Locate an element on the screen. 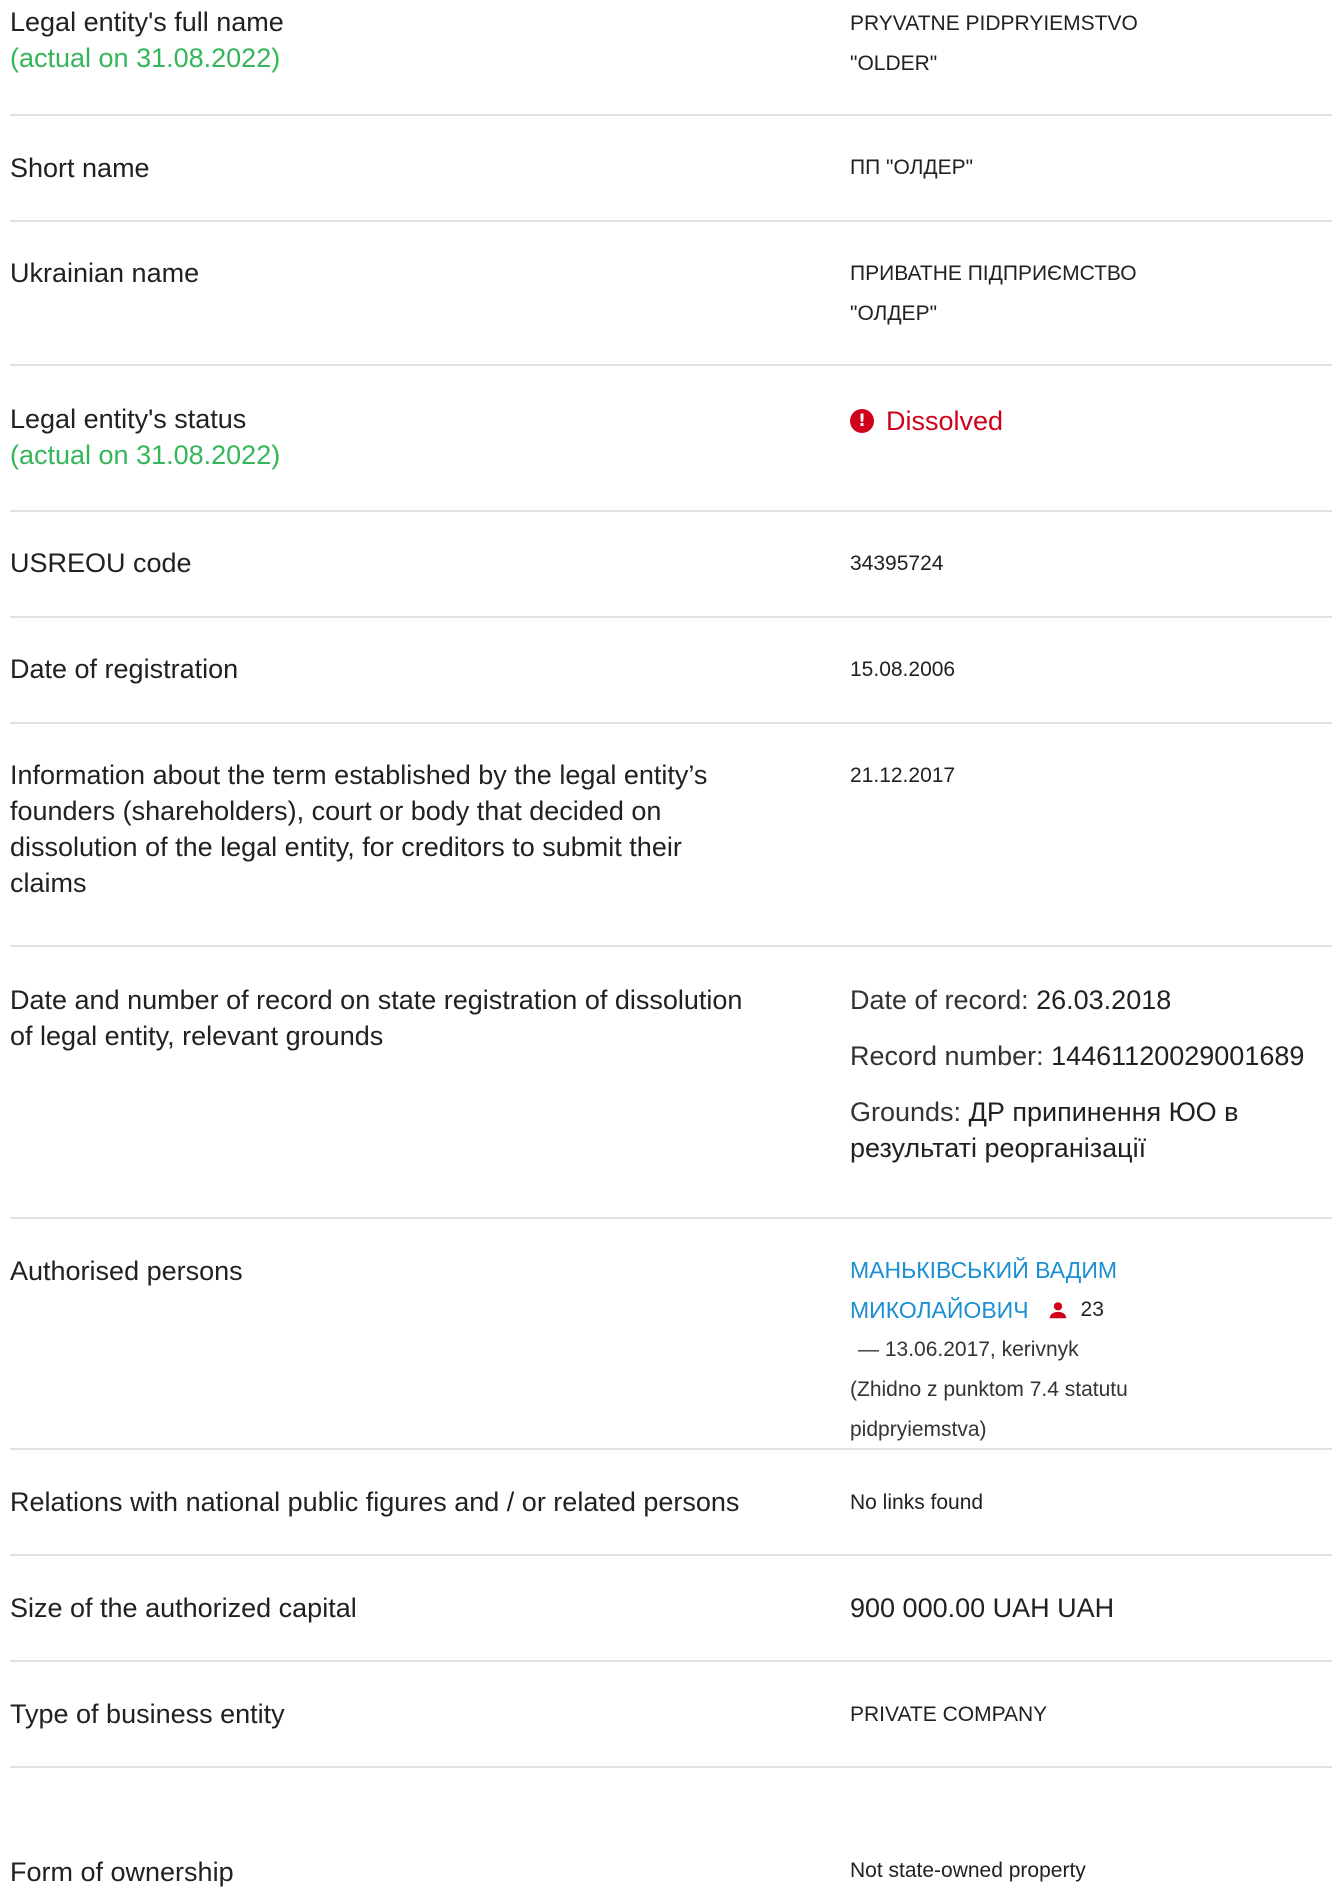 The width and height of the screenshot is (1338, 1891). authorised-person-line2: МИКОЛАЙОВИЧ 23 is located at coordinates (1091, 1310).